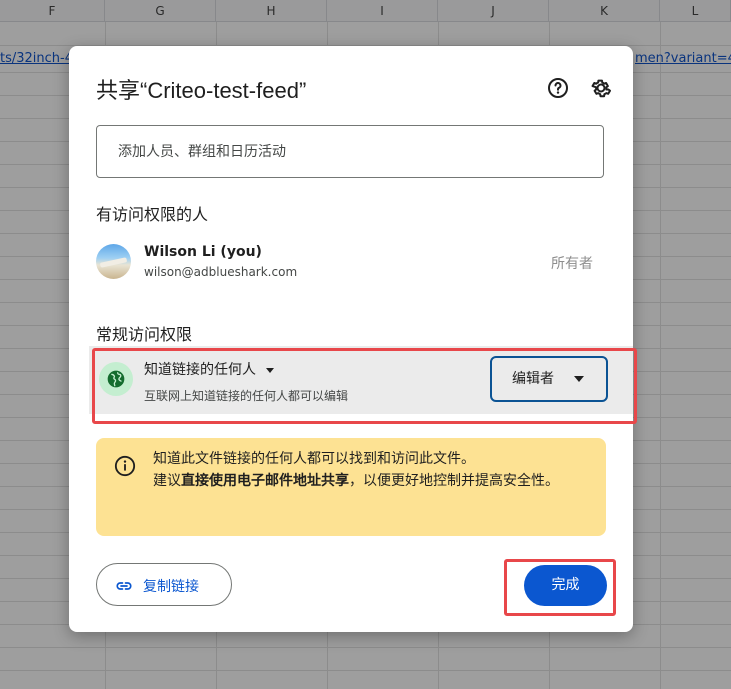  I want to click on link-scope-label: 知道链接的任何人, so click(200, 370).